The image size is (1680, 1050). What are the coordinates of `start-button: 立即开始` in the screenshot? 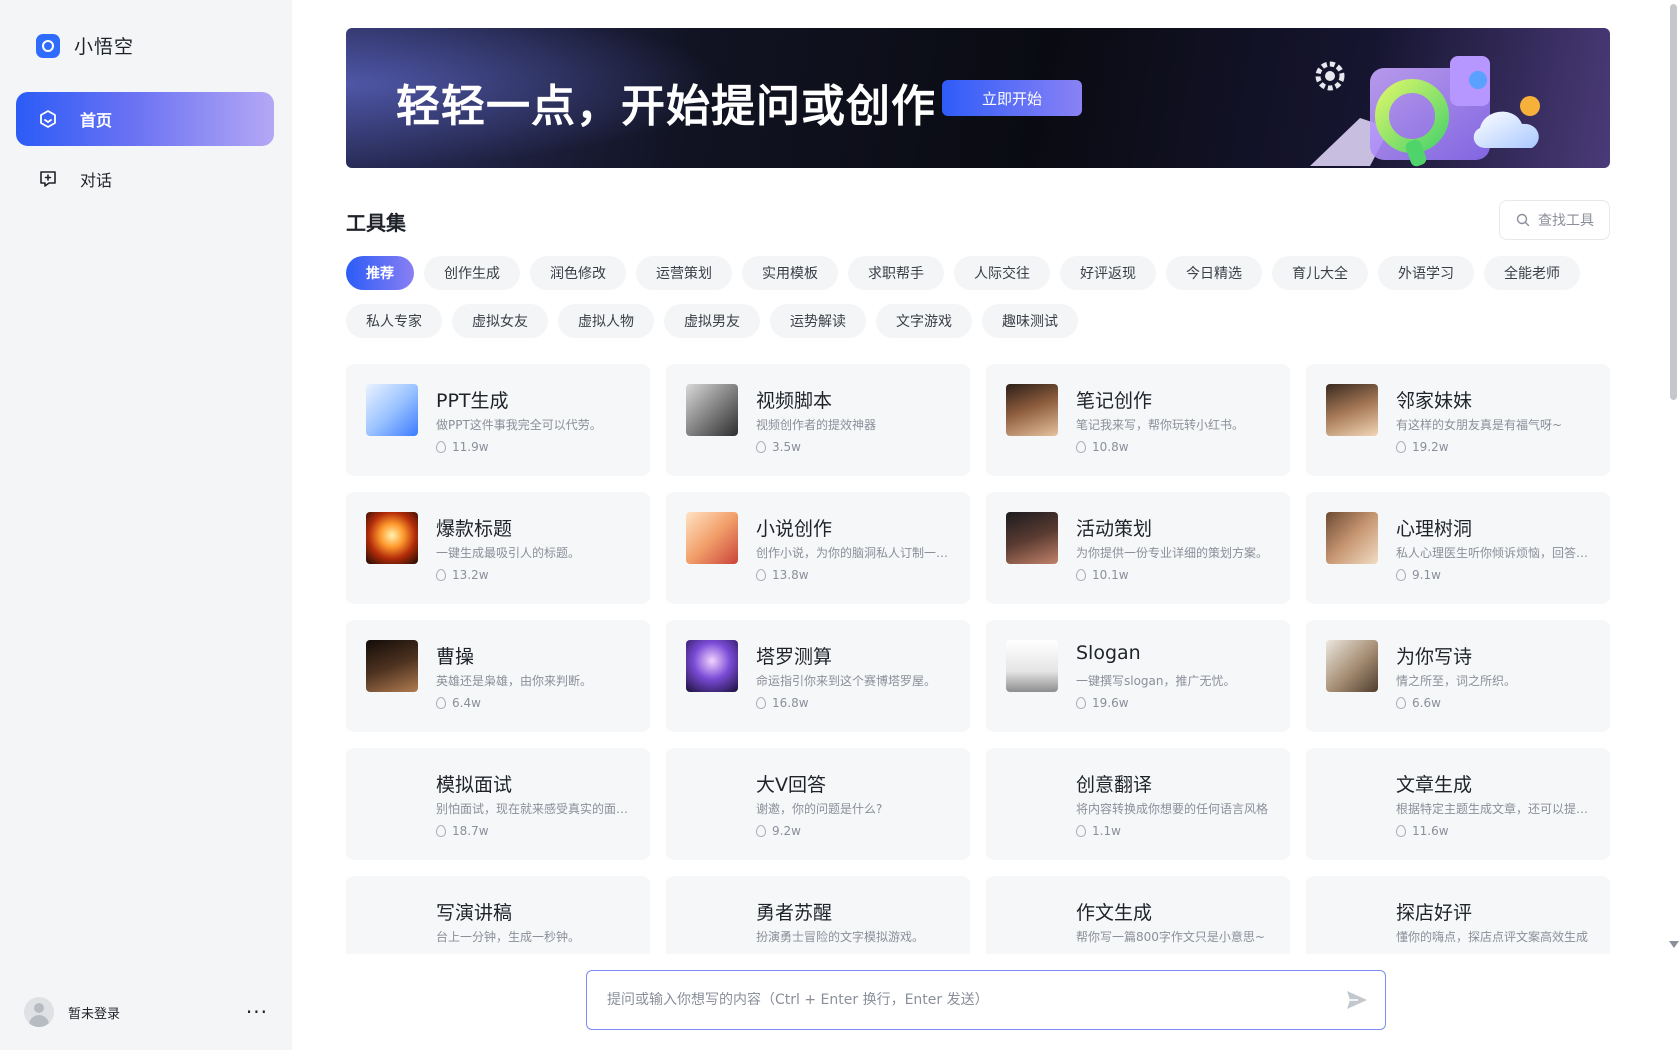 It's located at (1012, 98).